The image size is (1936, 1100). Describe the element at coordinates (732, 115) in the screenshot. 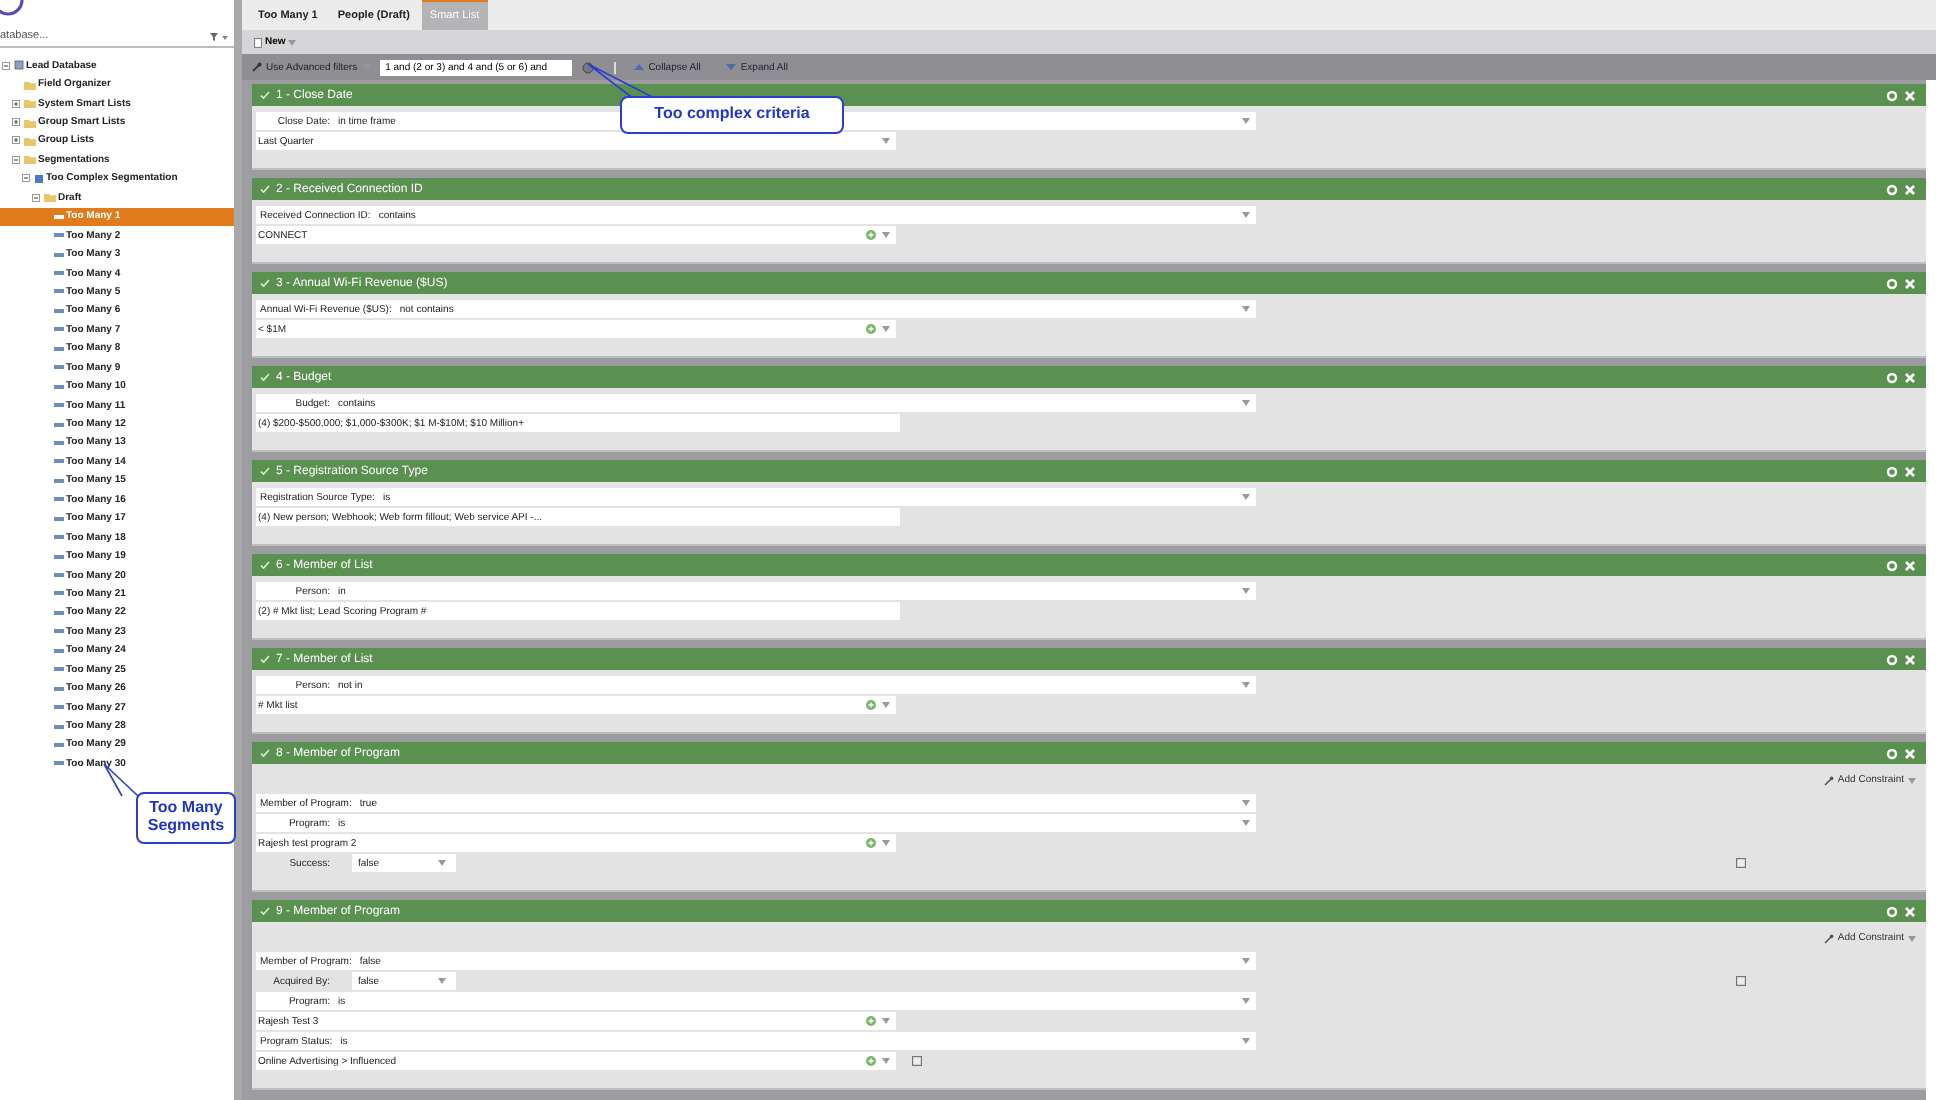

I see `callout-tooltip: Too complex criteria` at that location.